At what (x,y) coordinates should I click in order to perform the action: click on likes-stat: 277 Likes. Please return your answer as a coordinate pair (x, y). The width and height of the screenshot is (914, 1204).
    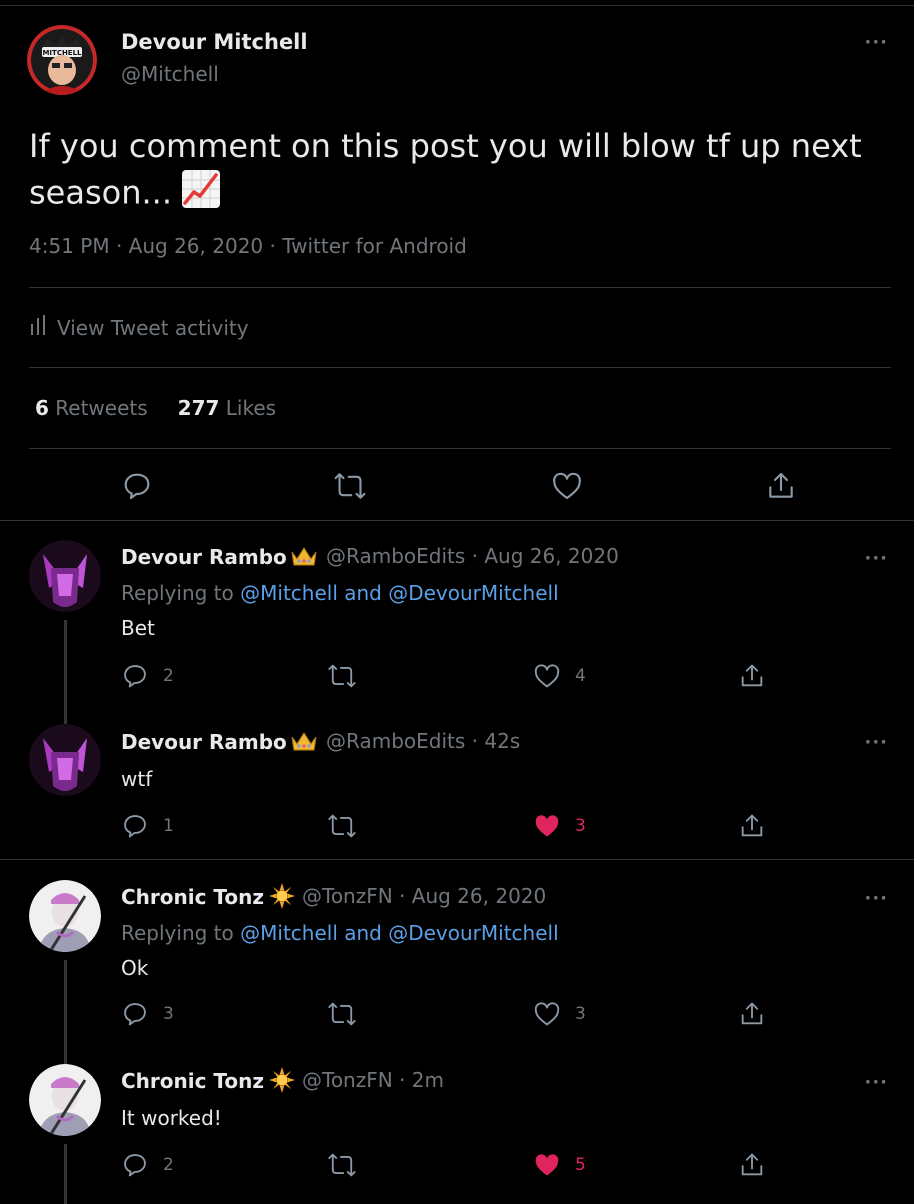
    Looking at the image, I should click on (227, 408).